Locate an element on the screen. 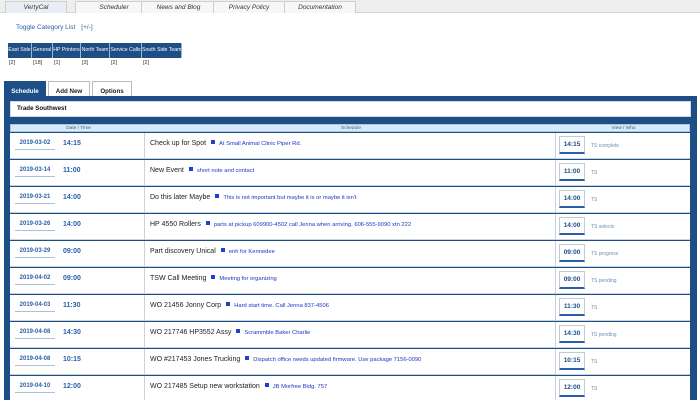 The image size is (700, 400). event-status: TS pending is located at coordinates (604, 335).